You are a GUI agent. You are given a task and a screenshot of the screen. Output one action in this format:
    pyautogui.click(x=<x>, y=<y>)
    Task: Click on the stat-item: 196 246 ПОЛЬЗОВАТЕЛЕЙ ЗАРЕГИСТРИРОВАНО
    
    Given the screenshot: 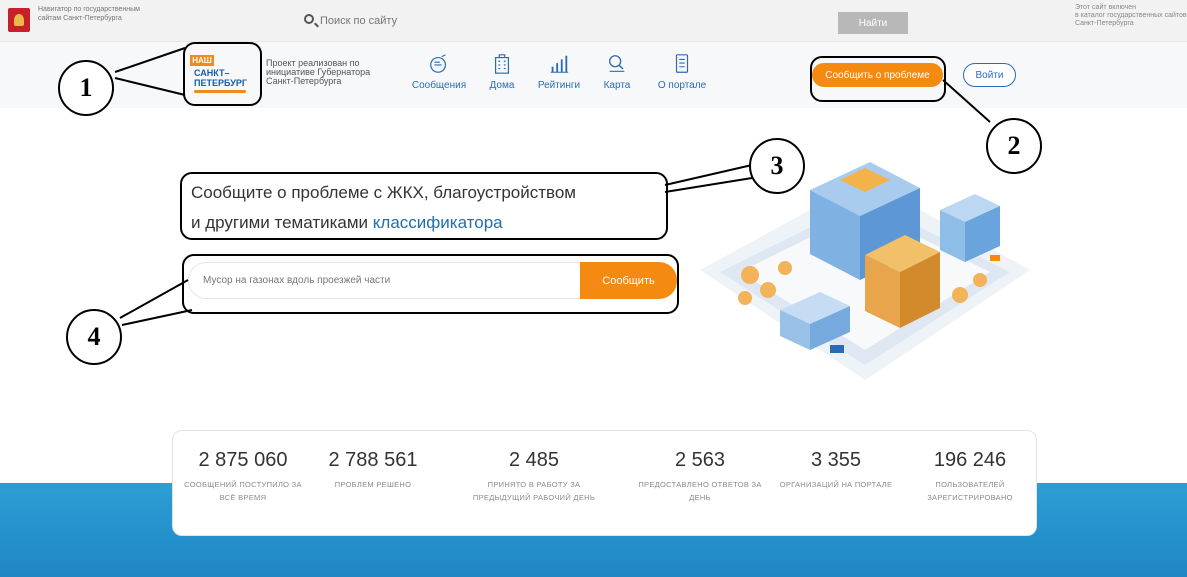 What is the action you would take?
    pyautogui.click(x=970, y=476)
    